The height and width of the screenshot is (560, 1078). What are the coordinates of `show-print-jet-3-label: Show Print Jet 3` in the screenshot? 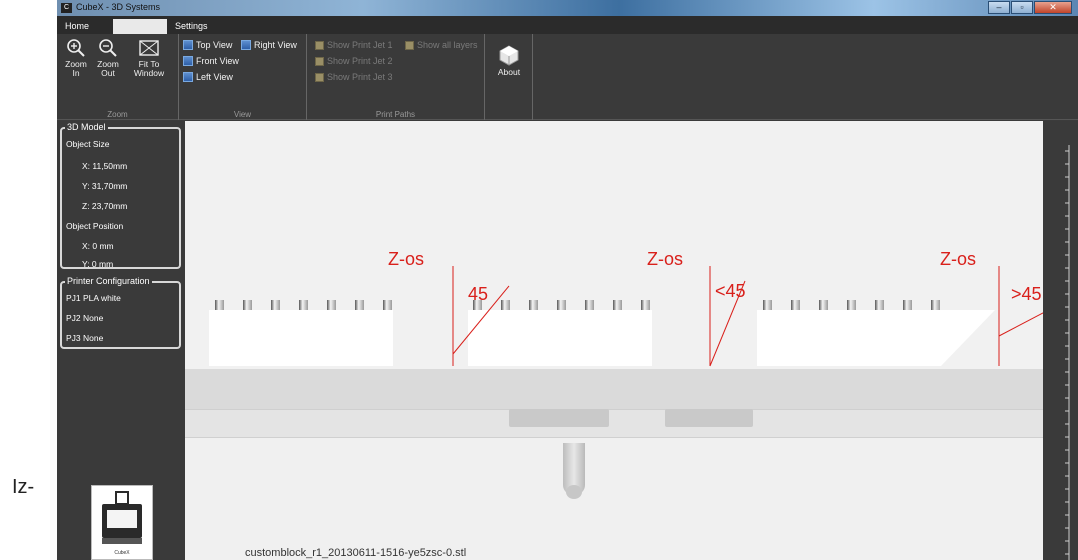 It's located at (360, 77).